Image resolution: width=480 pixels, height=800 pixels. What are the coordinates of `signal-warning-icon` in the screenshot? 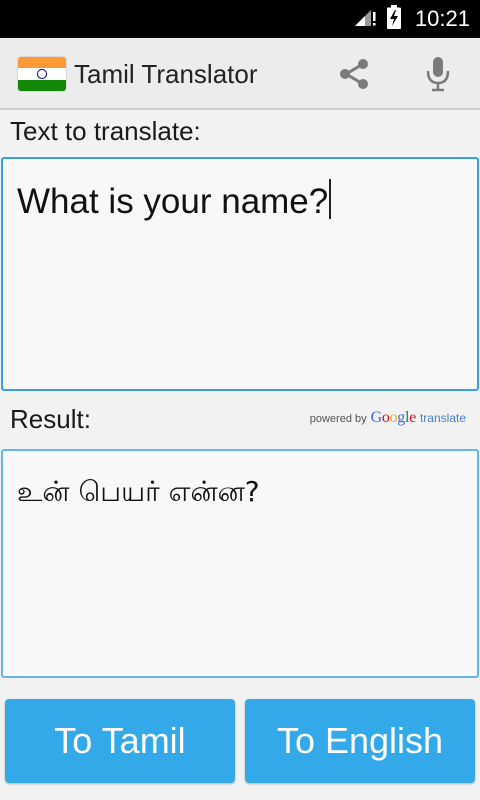 It's located at (365, 19).